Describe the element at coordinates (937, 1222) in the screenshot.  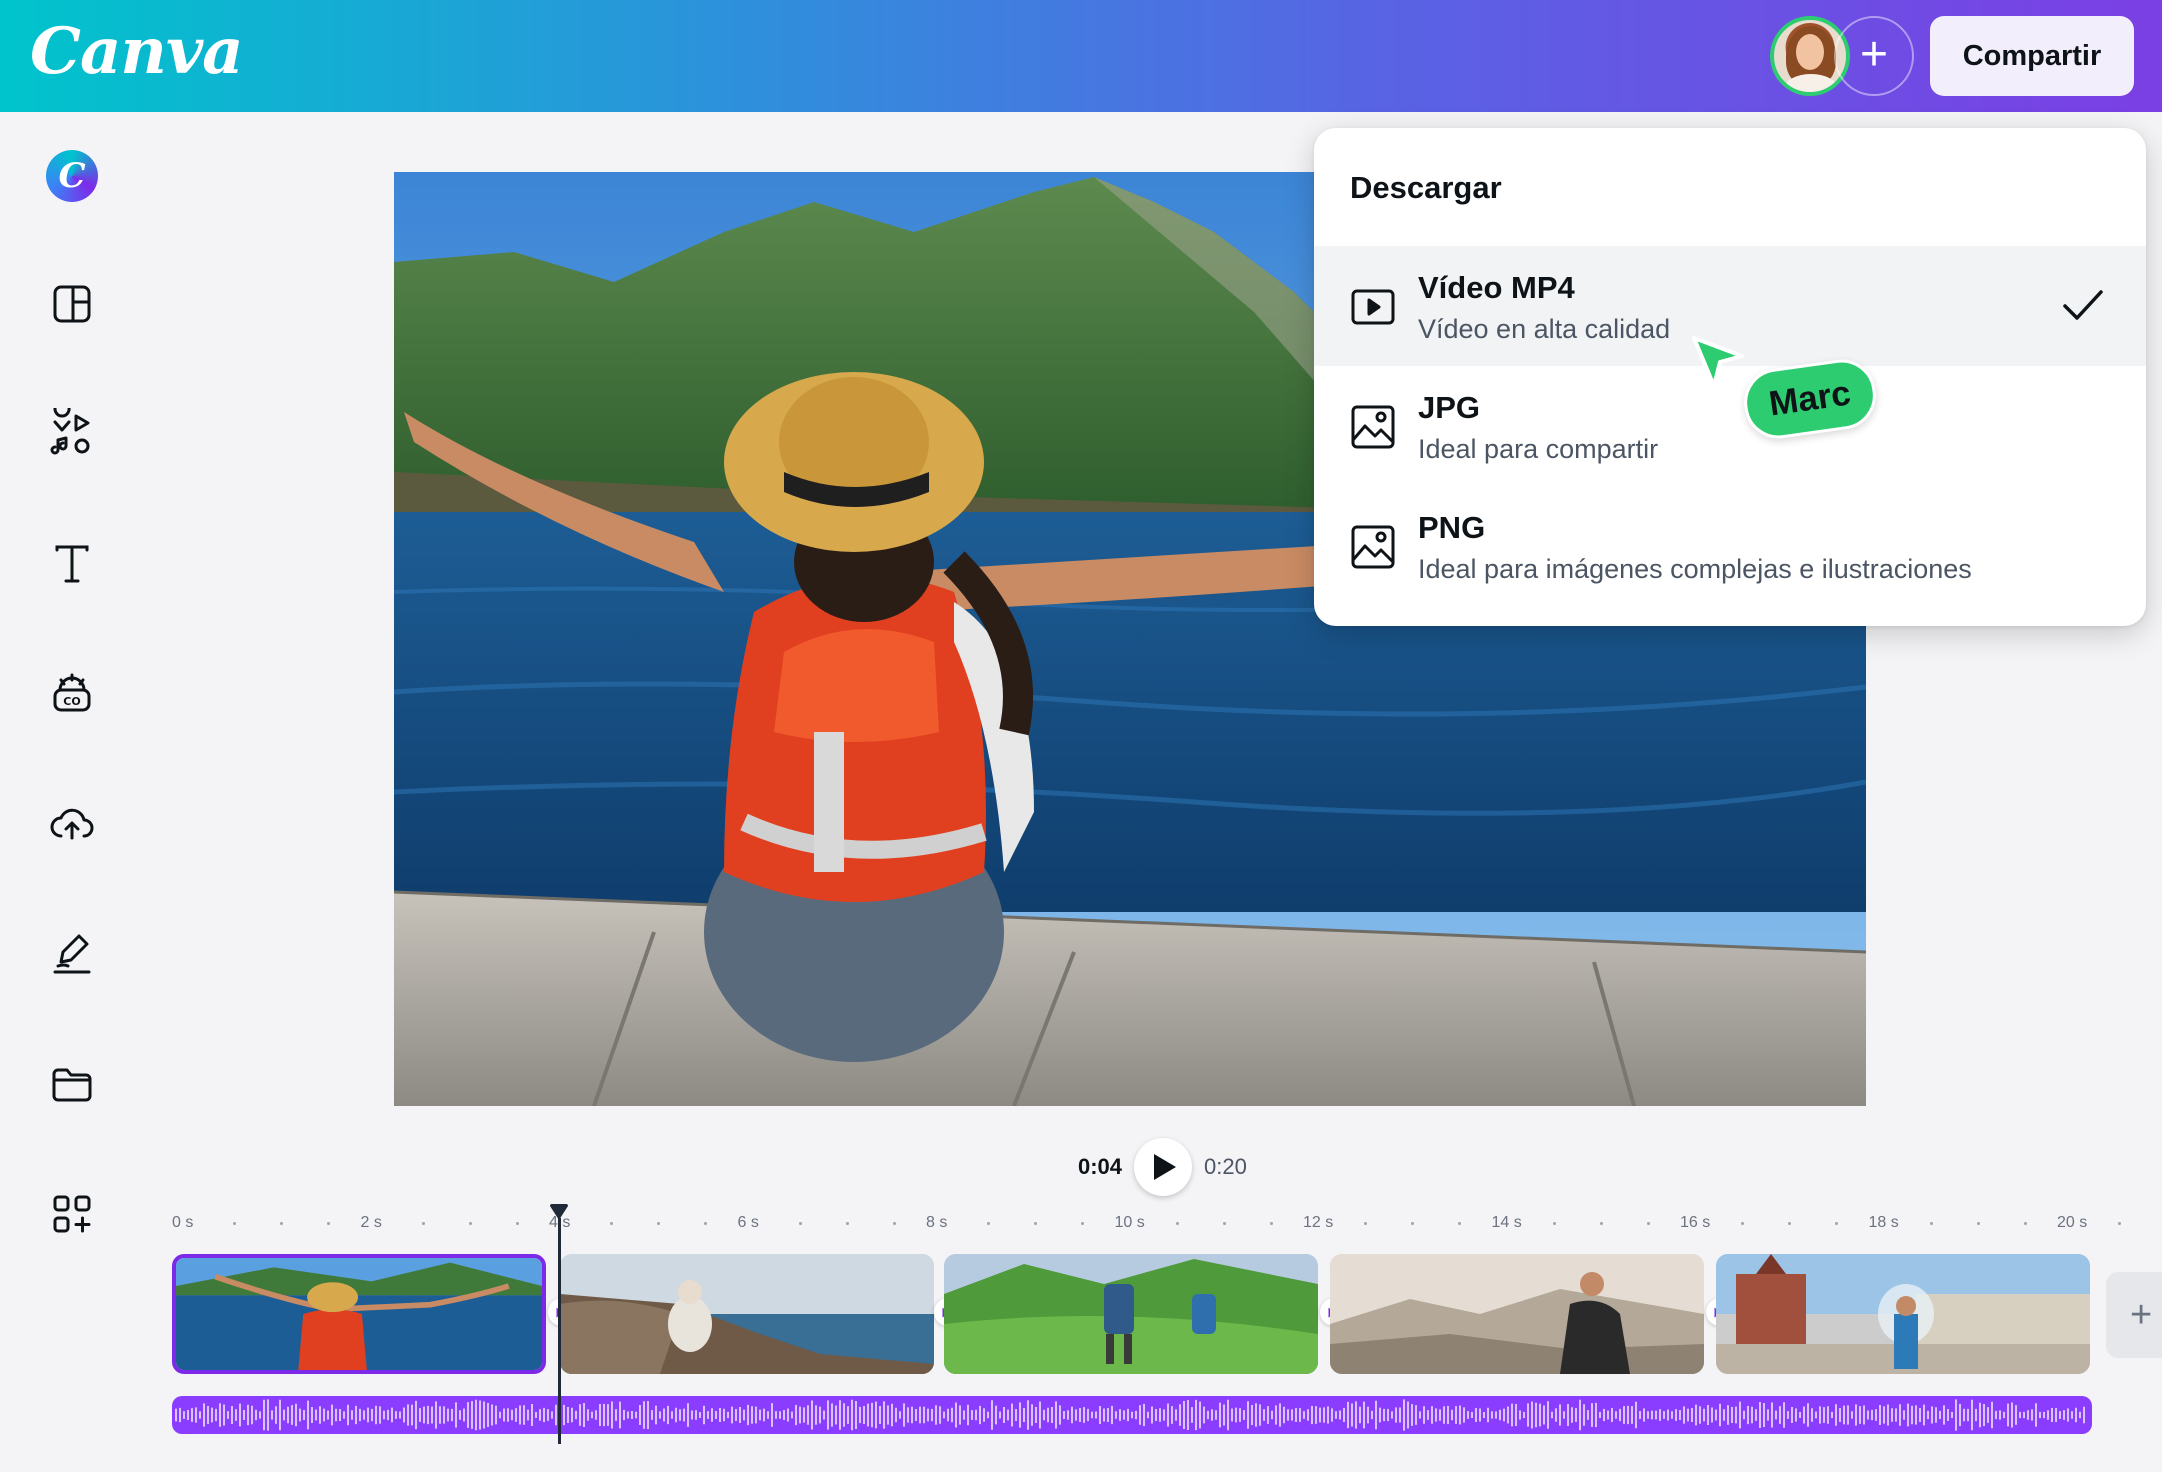
I see `ruler-label: 8 s` at that location.